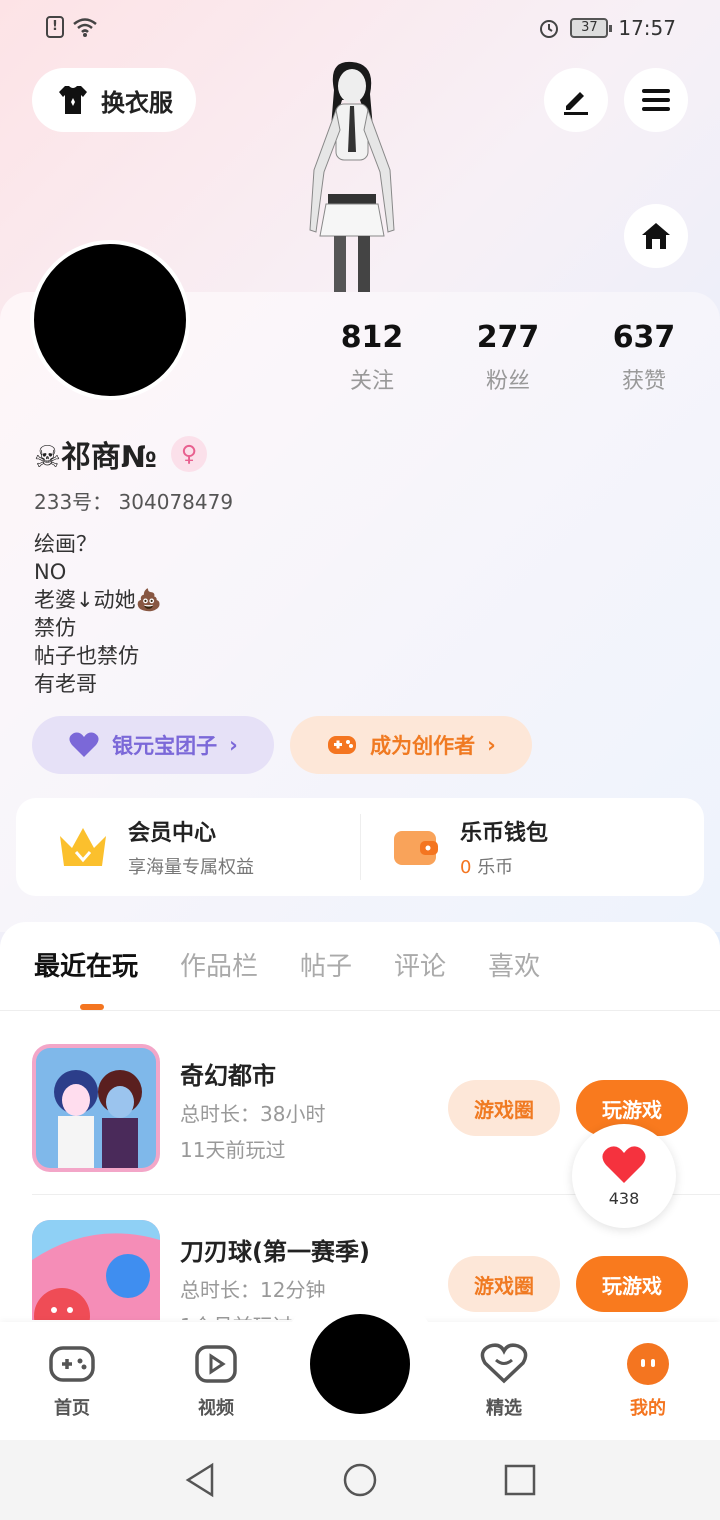 Image resolution: width=720 pixels, height=1520 pixels. I want to click on username-row: ☠祁商№ ♀, so click(120, 454).